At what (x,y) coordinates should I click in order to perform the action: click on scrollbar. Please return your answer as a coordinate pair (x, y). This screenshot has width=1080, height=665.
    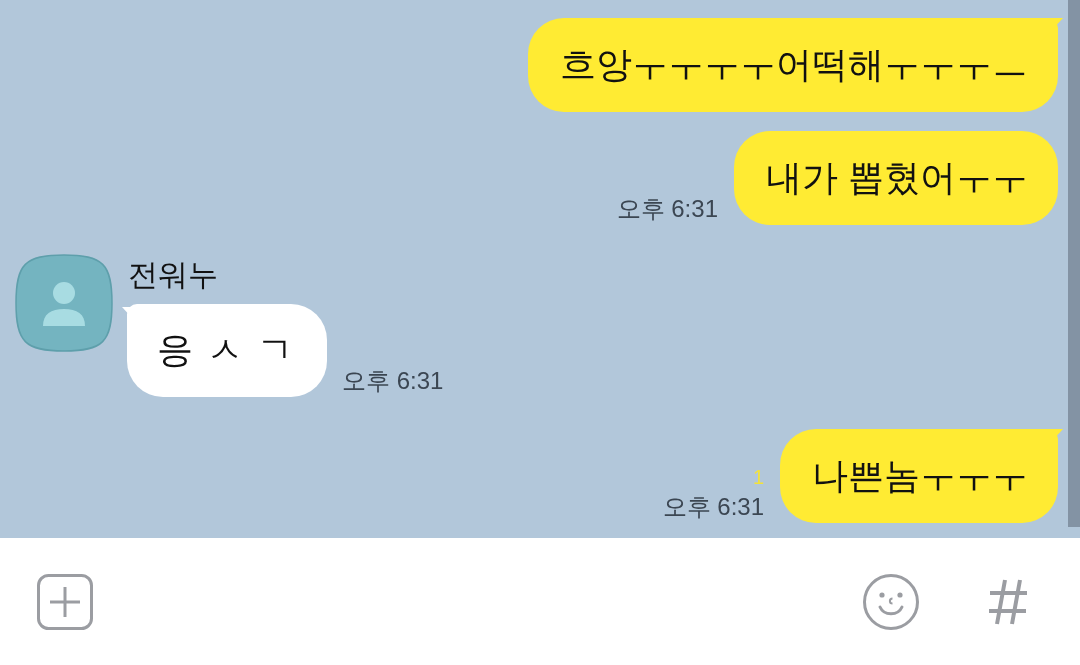
    Looking at the image, I should click on (1074, 263).